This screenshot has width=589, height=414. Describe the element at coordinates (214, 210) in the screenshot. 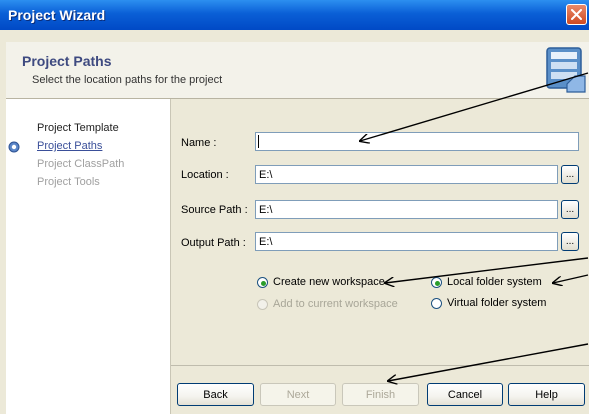

I see `source-path-label: Source Path :` at that location.